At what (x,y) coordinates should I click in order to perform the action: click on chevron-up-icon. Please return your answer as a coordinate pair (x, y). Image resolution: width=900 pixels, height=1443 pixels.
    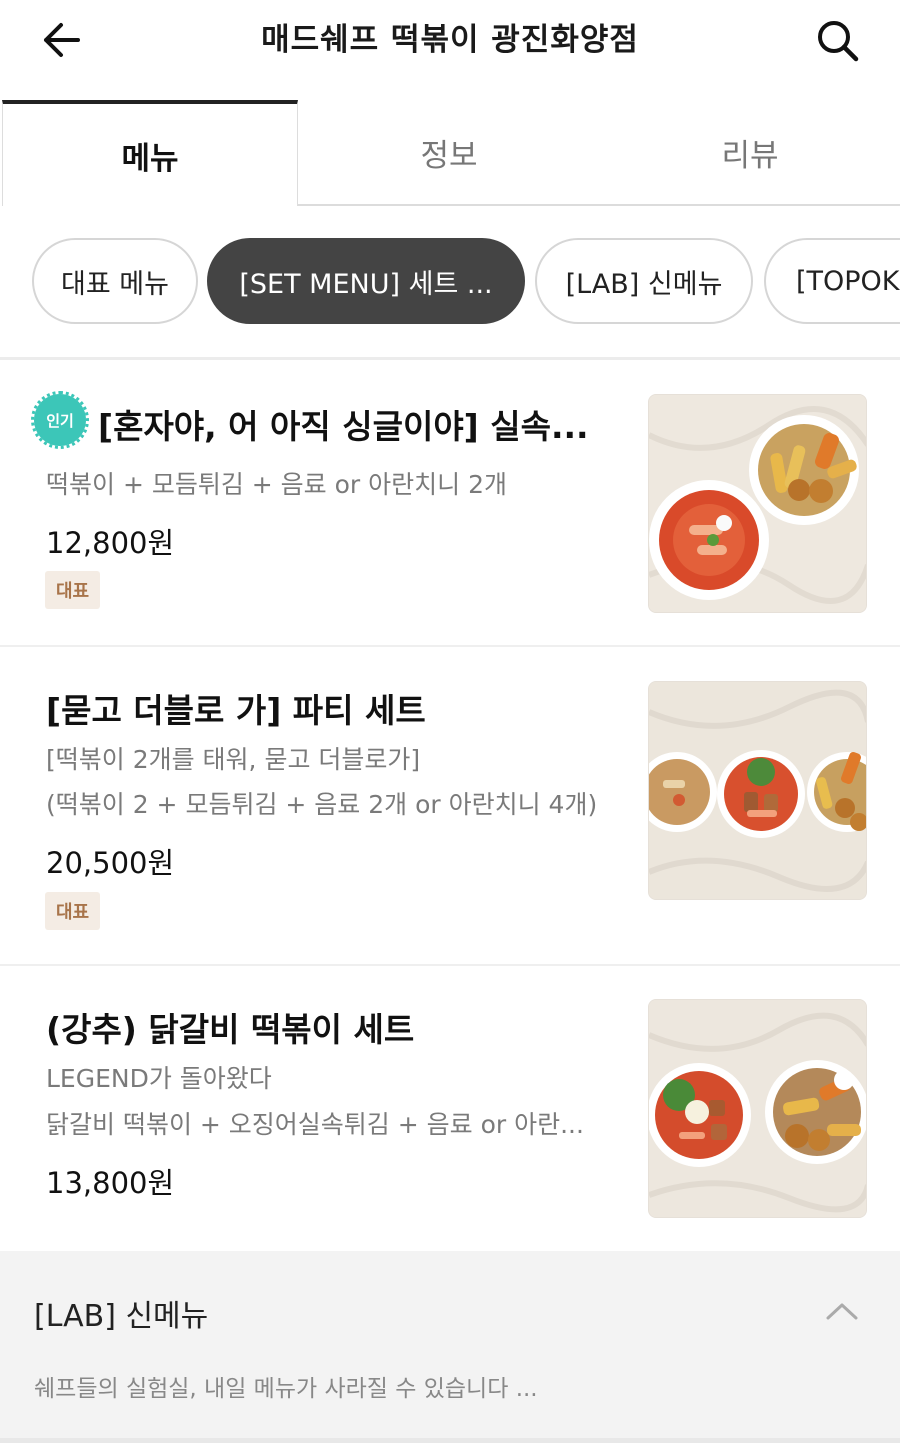
    Looking at the image, I should click on (842, 1311).